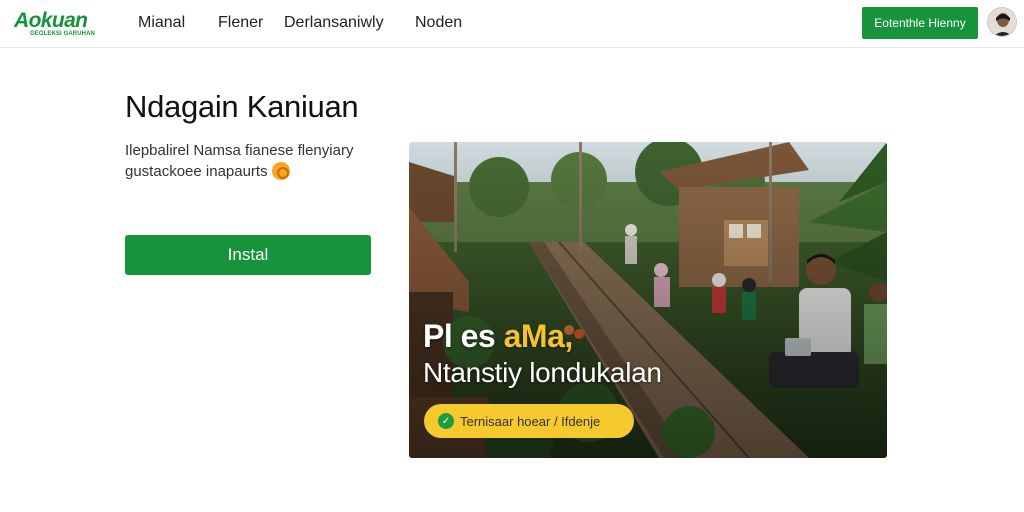 The image size is (1024, 512). I want to click on user-avatar, so click(1002, 22).